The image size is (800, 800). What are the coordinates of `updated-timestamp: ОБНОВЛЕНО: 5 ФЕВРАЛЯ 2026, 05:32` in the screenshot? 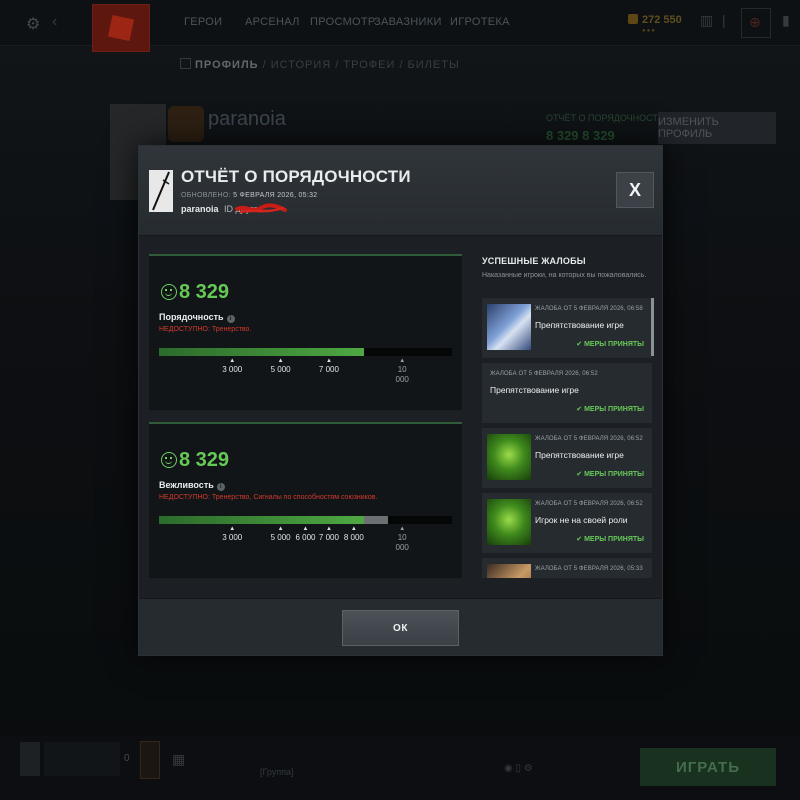 It's located at (249, 195).